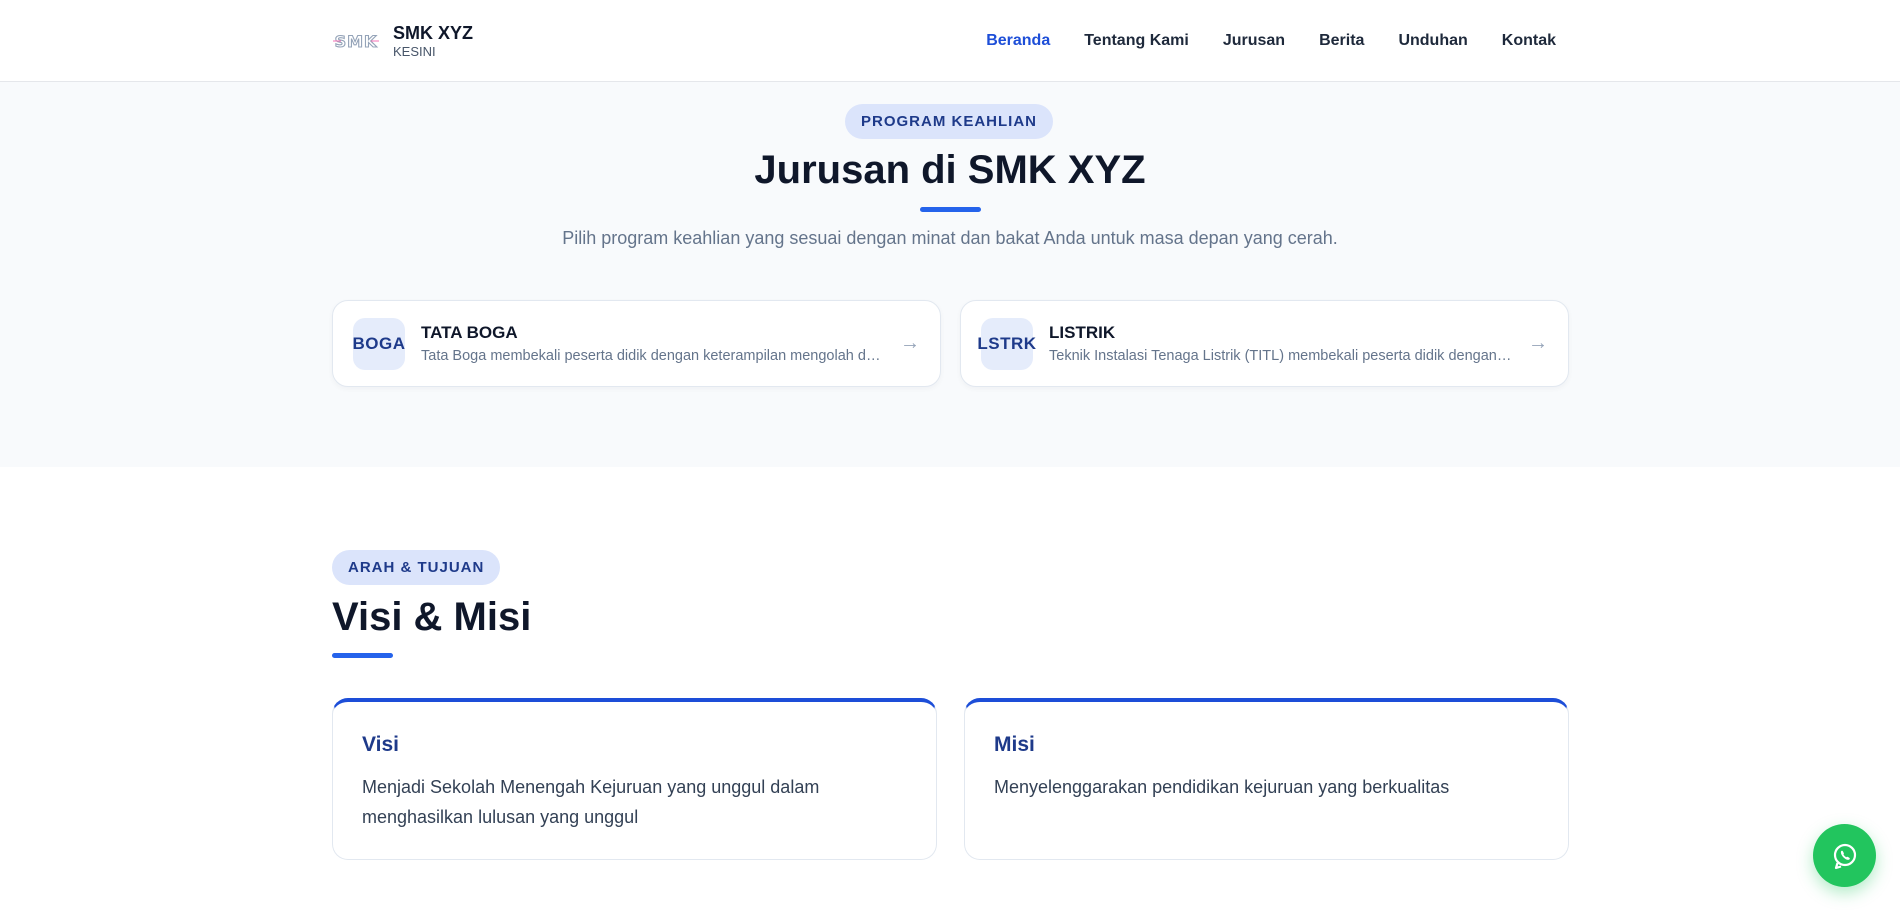 This screenshot has width=1900, height=910. Describe the element at coordinates (1018, 41) in the screenshot. I see `nav-beranda: Beranda` at that location.